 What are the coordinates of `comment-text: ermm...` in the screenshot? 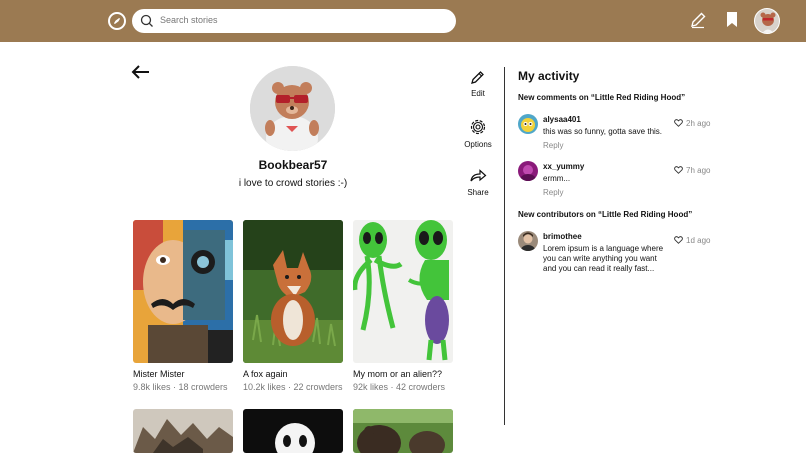 It's located at (557, 178).